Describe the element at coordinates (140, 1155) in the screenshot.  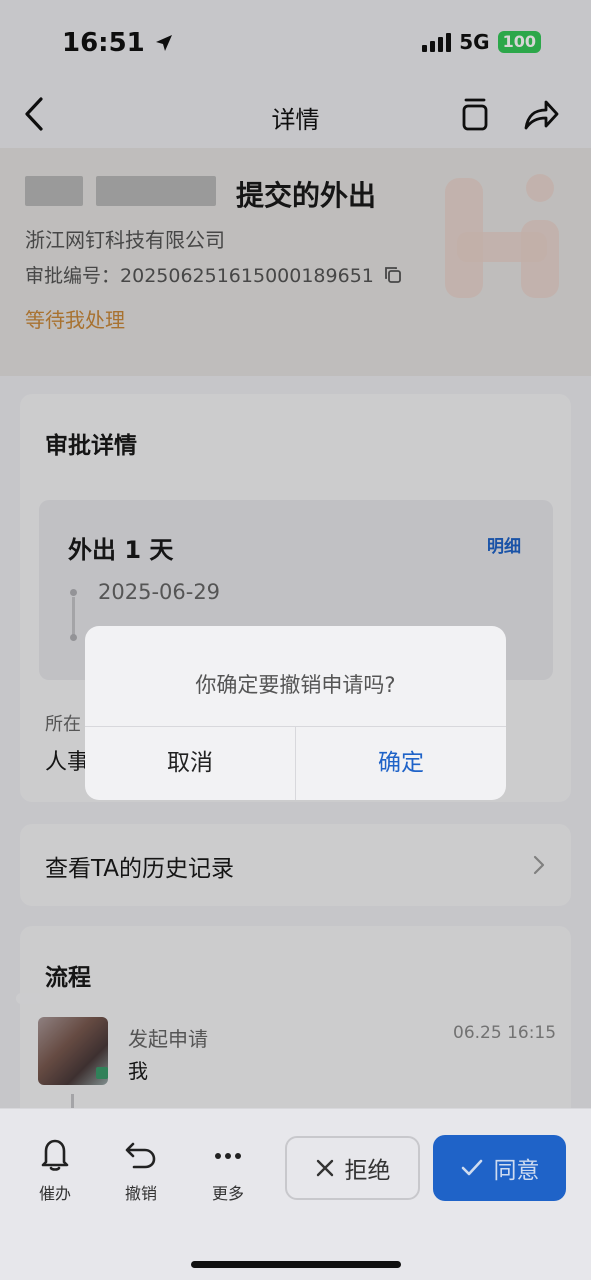
I see `undo-icon` at that location.